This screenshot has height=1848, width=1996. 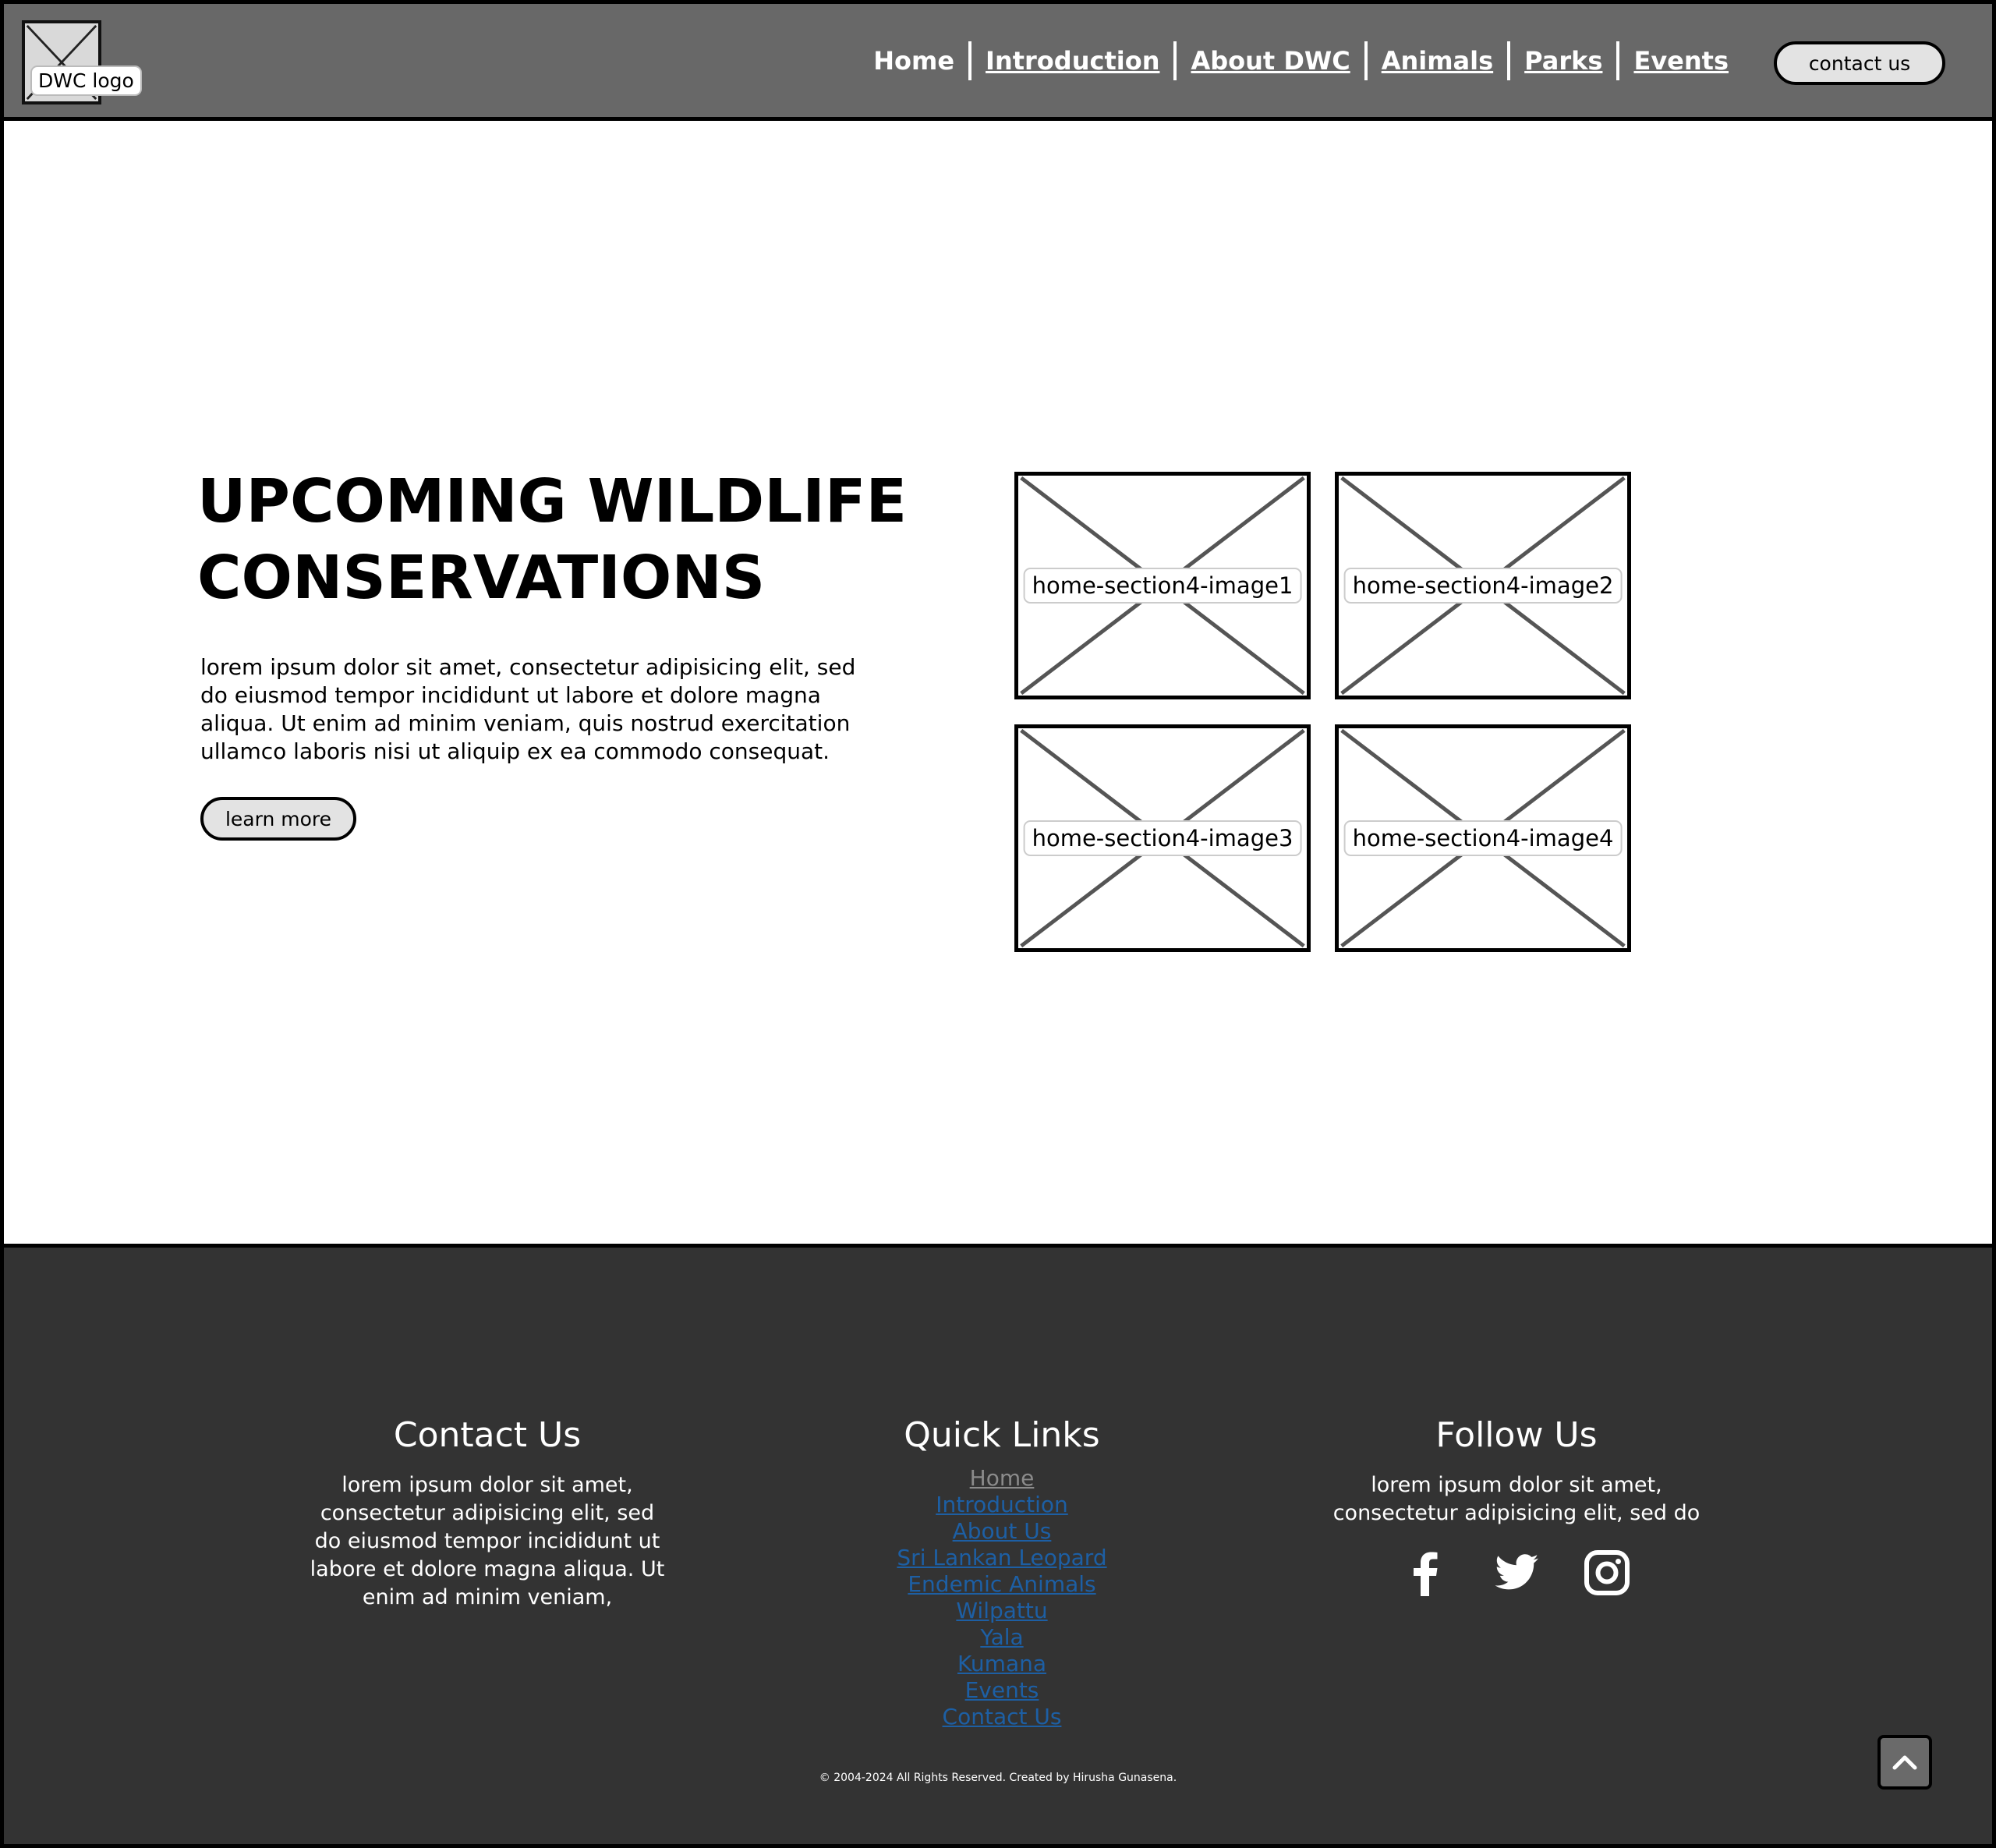 I want to click on nav-home: Home, so click(x=913, y=61).